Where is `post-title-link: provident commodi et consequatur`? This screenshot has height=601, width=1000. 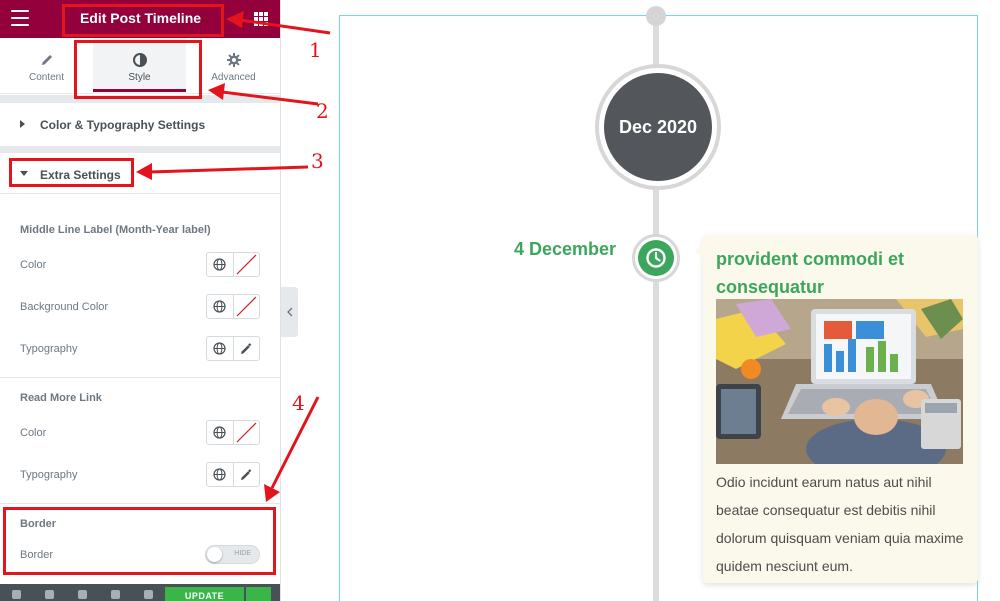
post-title-link: provident commodi et consequatur is located at coordinates (841, 273).